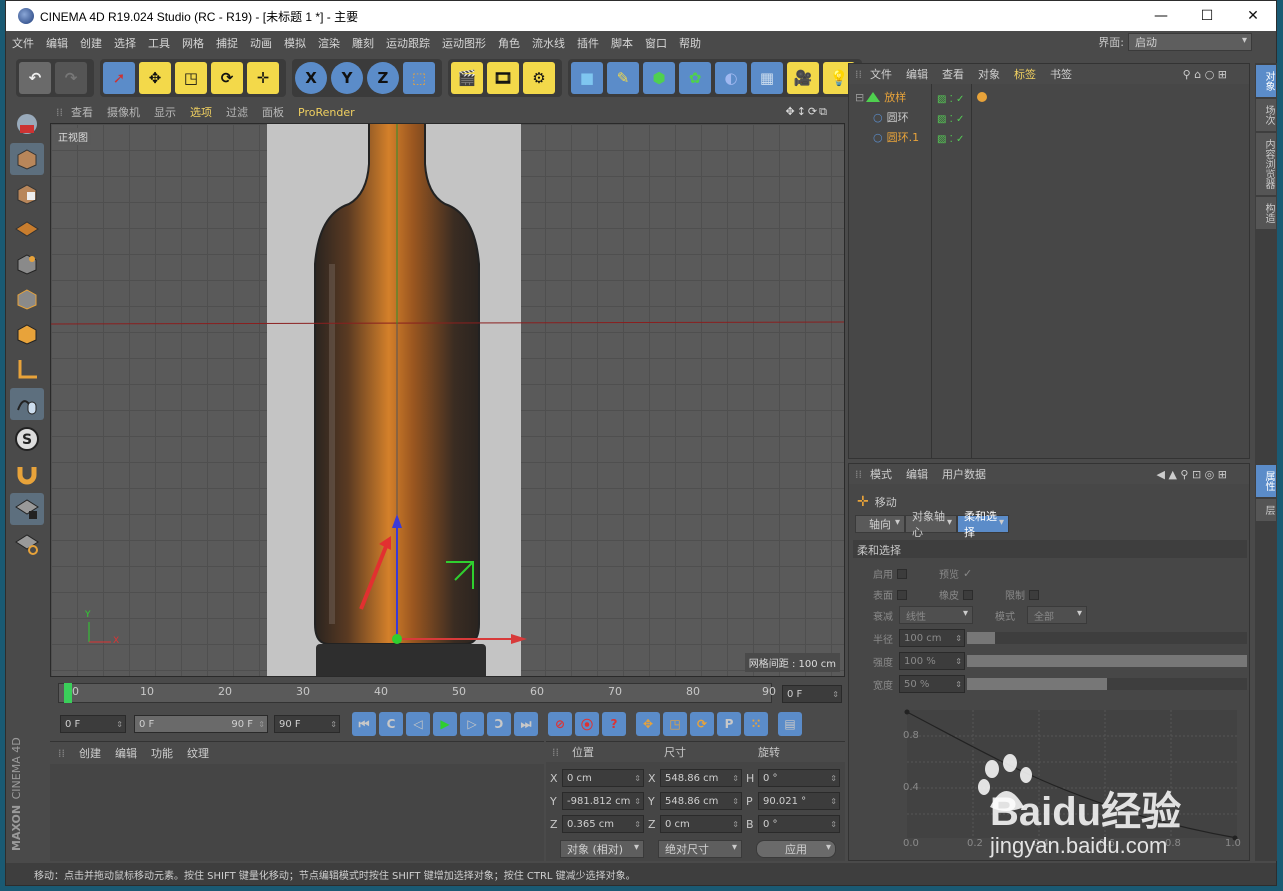 Image resolution: width=1283 pixels, height=891 pixels. I want to click on menu-mesh: 网格, so click(193, 43).